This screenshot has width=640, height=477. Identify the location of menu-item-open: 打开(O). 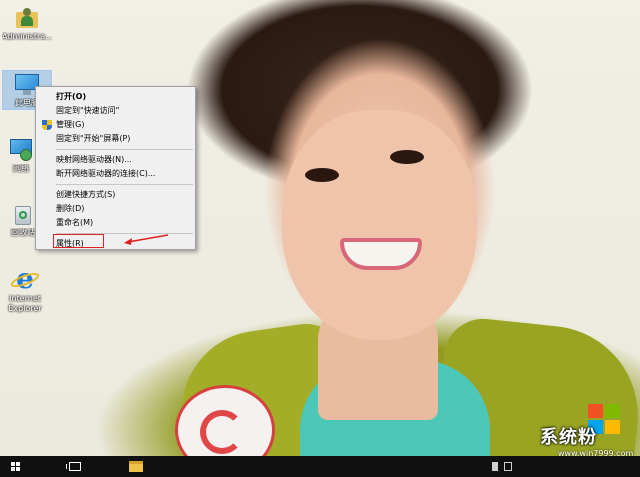
(115, 97).